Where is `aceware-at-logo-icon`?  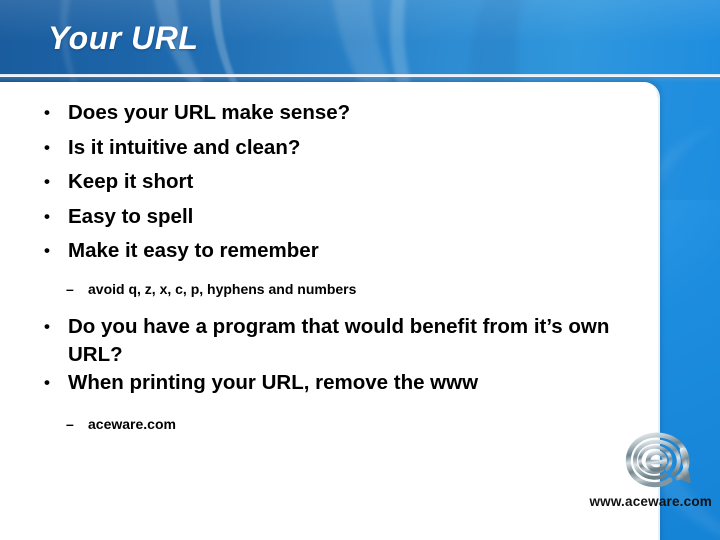 aceware-at-logo-icon is located at coordinates (661, 461).